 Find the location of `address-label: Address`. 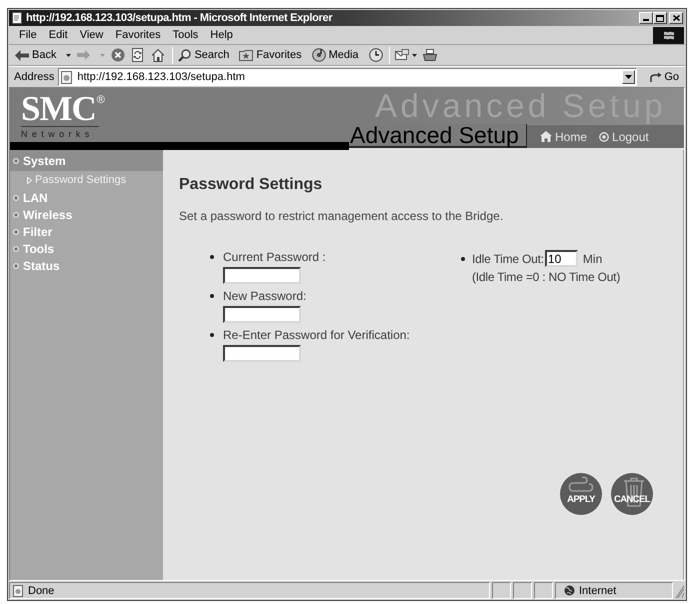

address-label: Address is located at coordinates (34, 77).